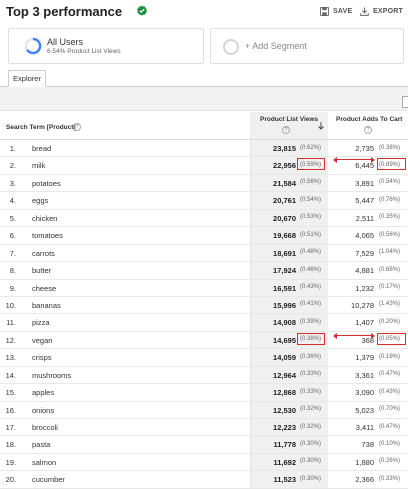 The width and height of the screenshot is (408, 489). Describe the element at coordinates (65, 42) in the screenshot. I see `segment-name: All Users` at that location.